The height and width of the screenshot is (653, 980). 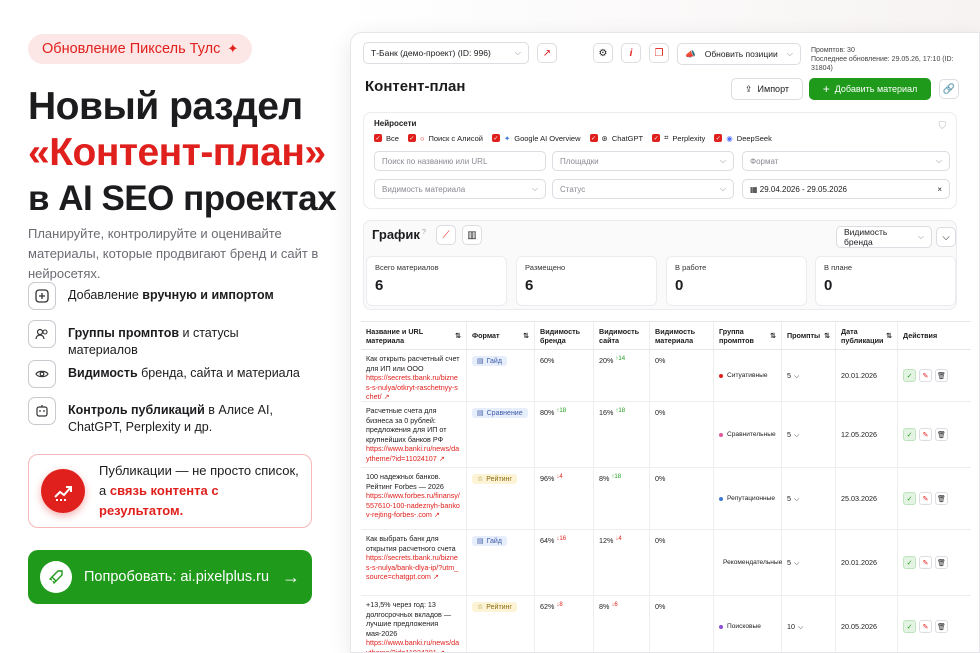 I want to click on format-badge: ▤ Сравнение, so click(x=500, y=413).